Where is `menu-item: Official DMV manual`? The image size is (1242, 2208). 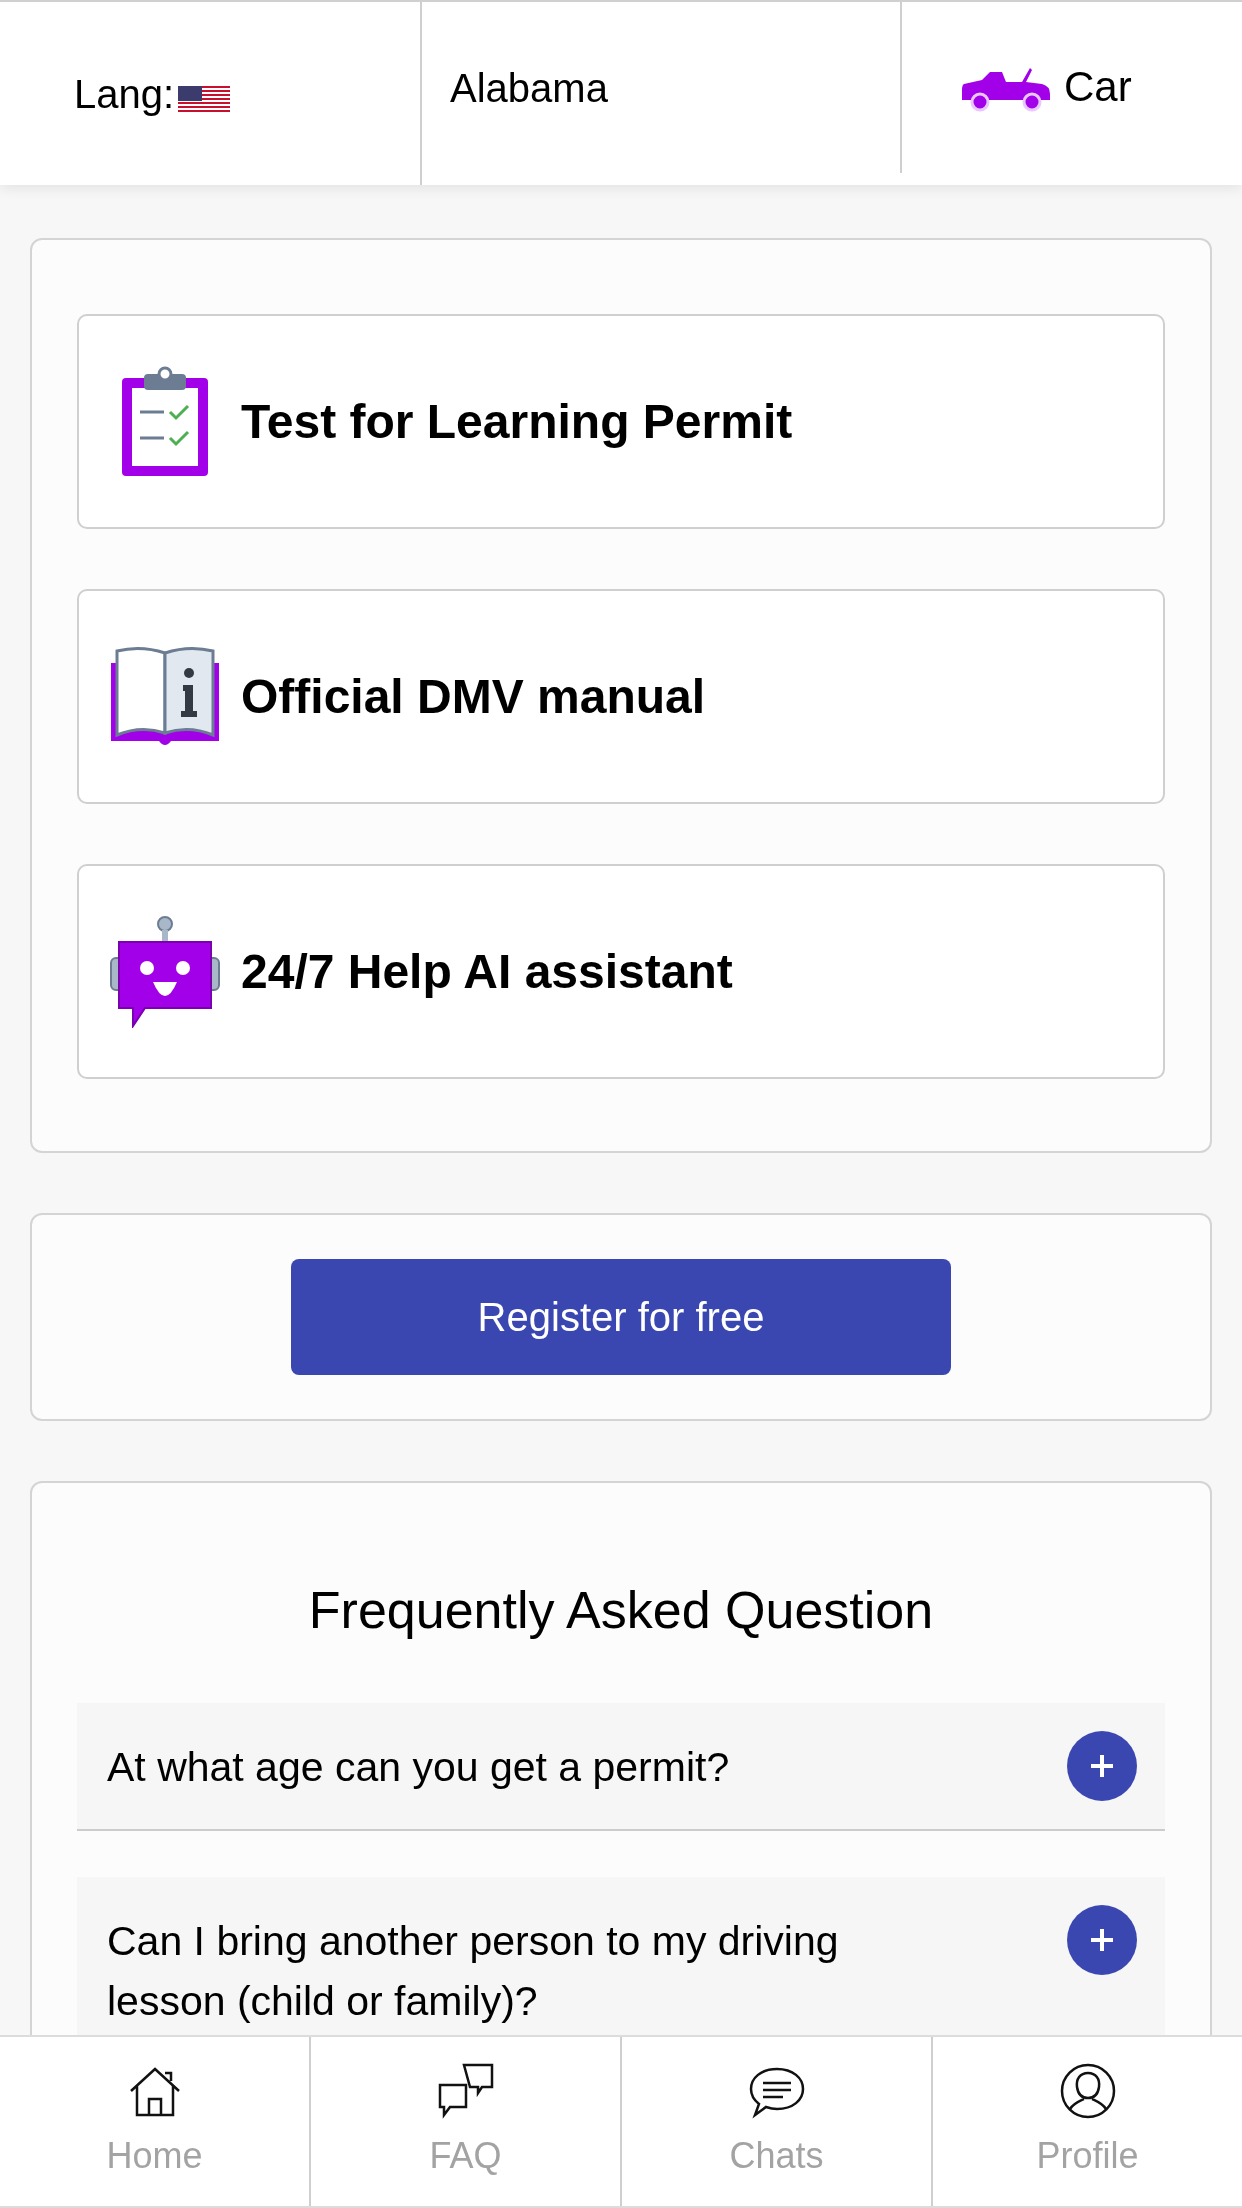 menu-item: Official DMV manual is located at coordinates (621, 696).